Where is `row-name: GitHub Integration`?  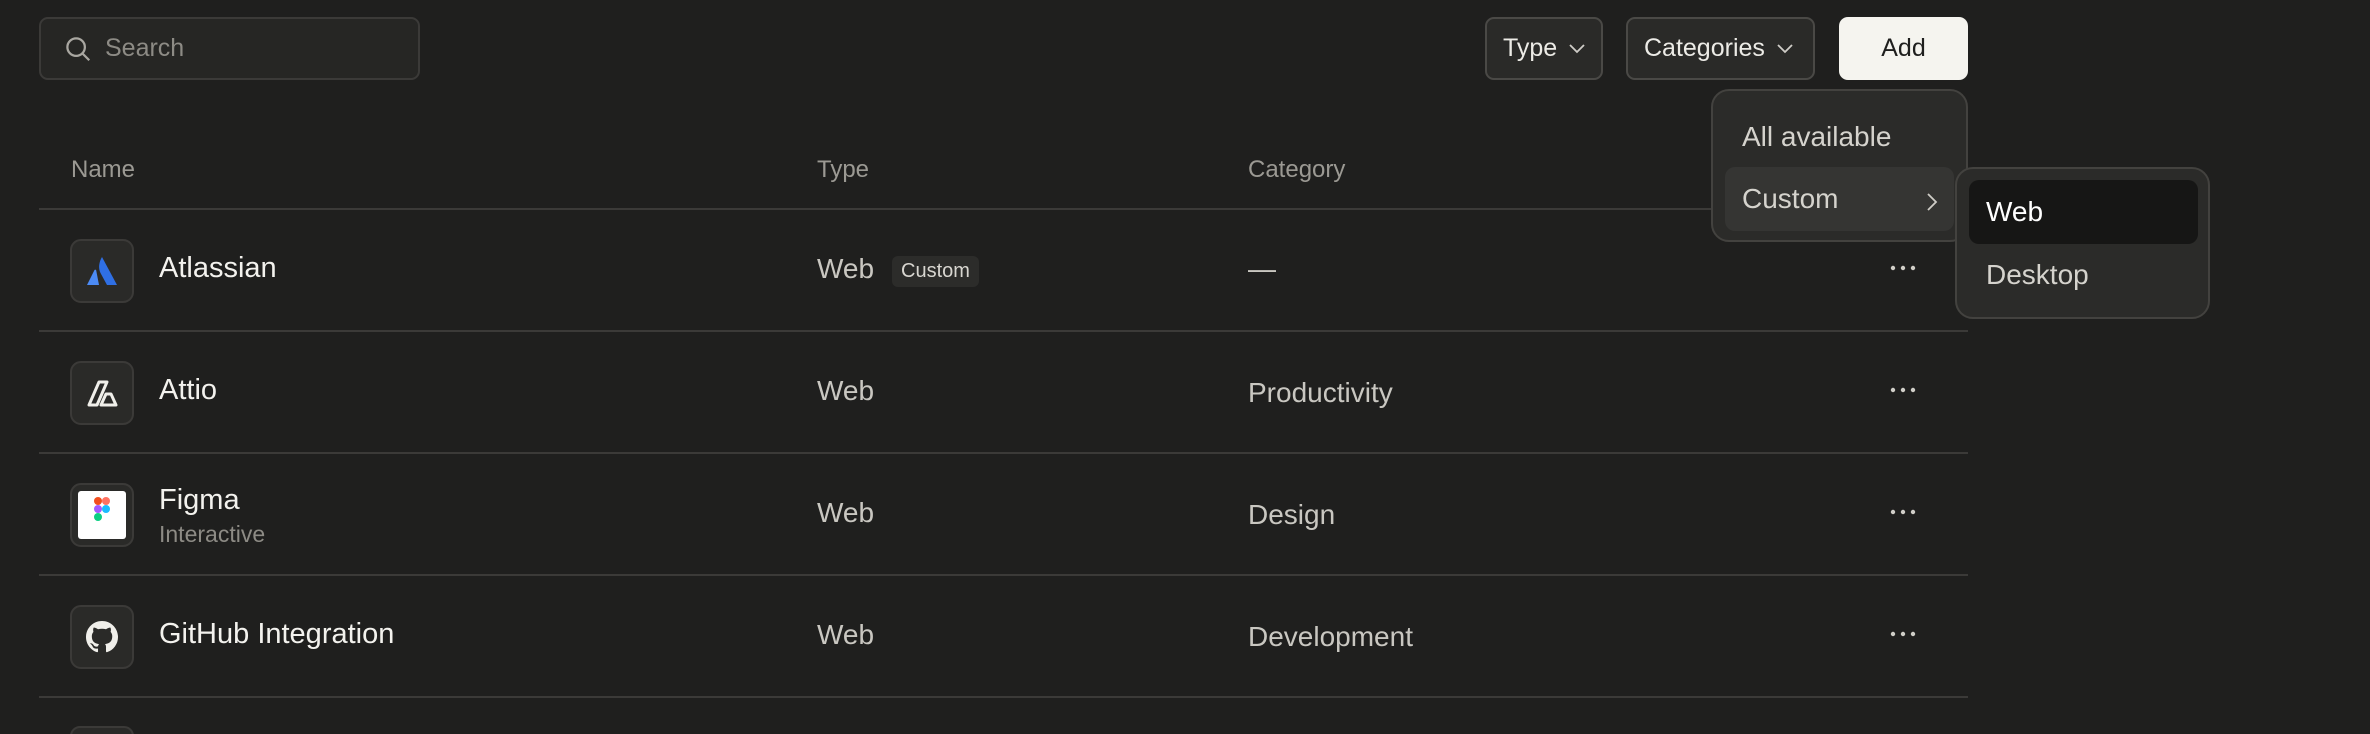
row-name: GitHub Integration is located at coordinates (277, 634).